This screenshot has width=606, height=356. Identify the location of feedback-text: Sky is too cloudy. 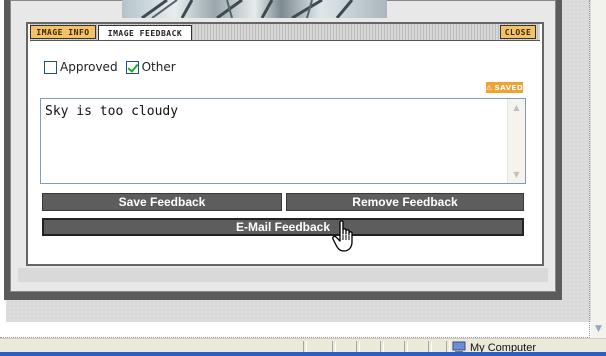
(112, 111).